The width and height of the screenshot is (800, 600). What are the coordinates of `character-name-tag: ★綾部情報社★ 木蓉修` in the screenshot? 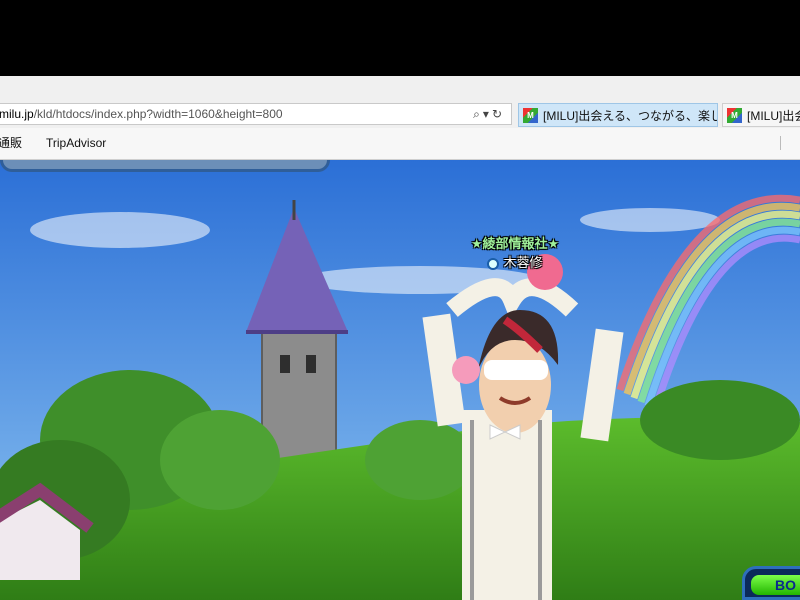 It's located at (515, 252).